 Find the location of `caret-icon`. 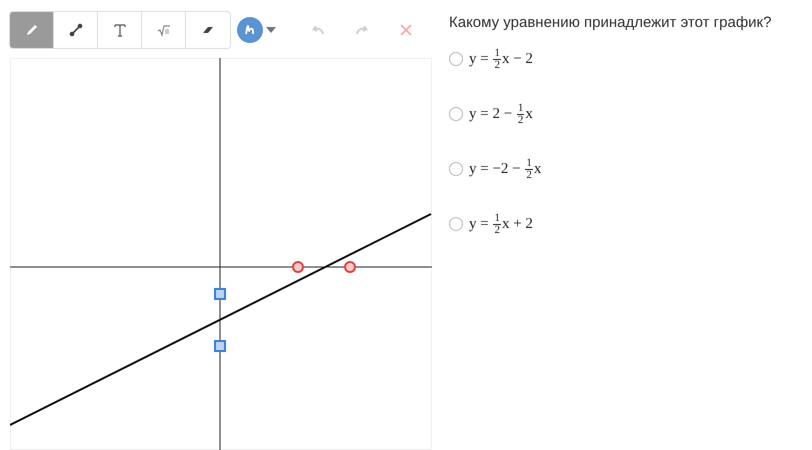

caret-icon is located at coordinates (271, 30).